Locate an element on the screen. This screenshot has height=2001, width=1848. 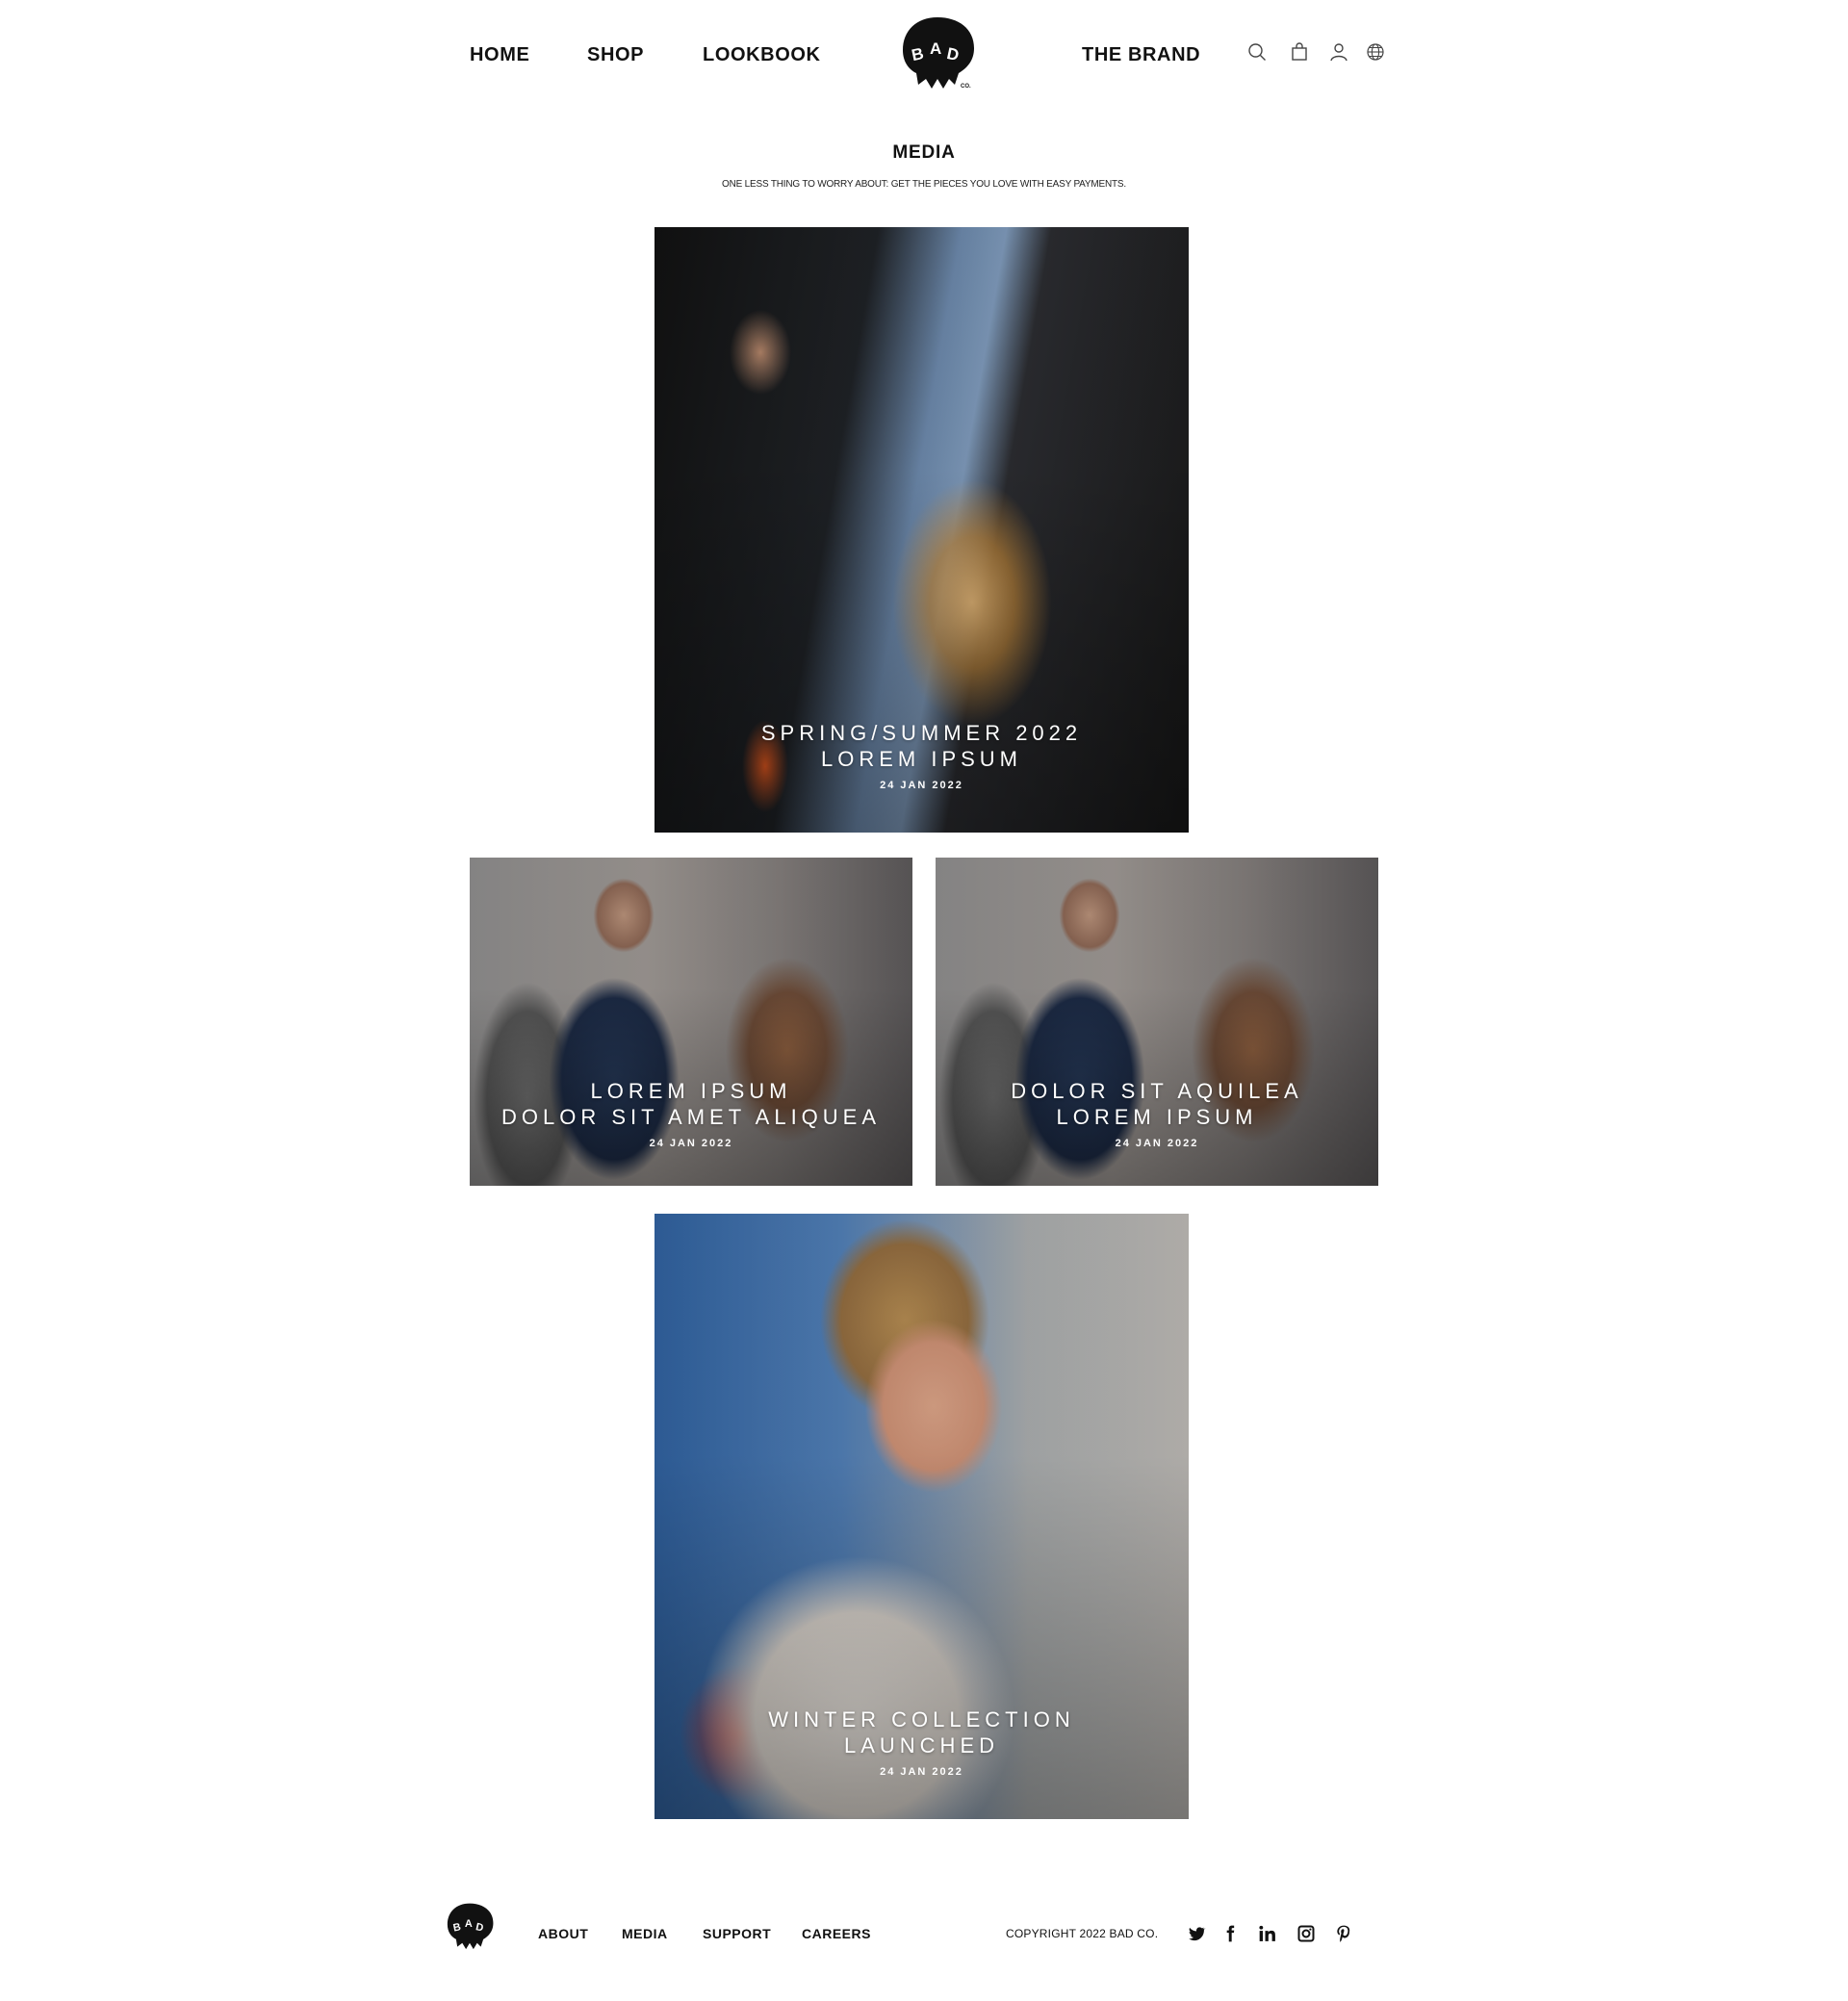
site-header: HOME SHOP LOOKBOOK B A D CO. THE BRAND is located at coordinates (924, 54).